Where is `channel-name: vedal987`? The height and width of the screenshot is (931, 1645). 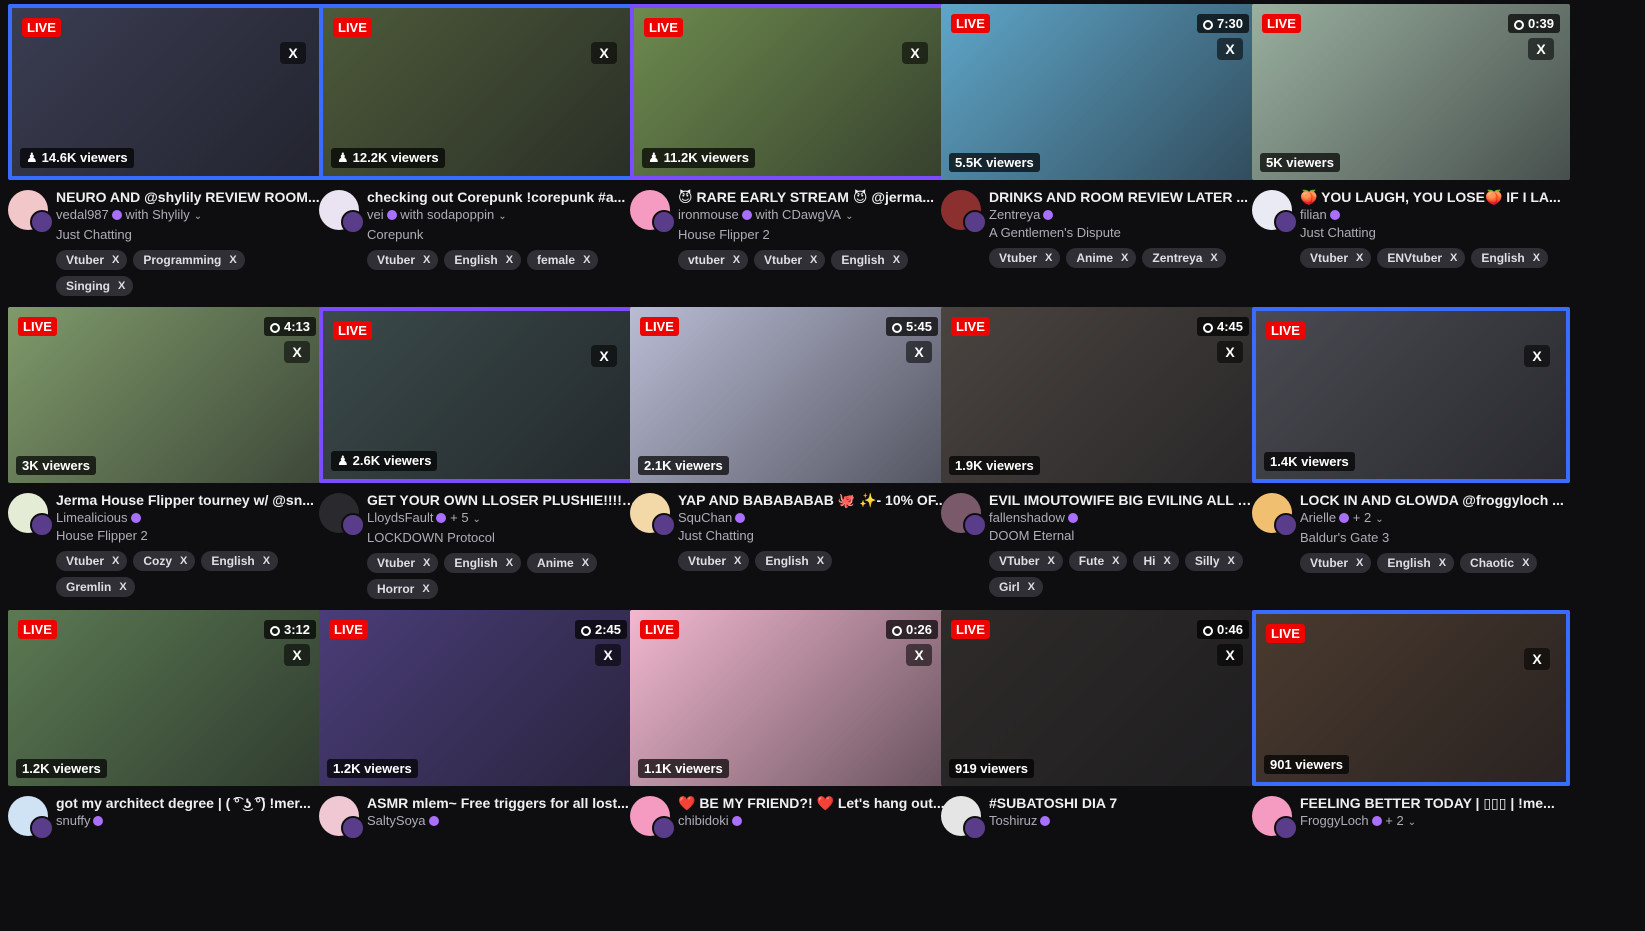 channel-name: vedal987 is located at coordinates (82, 214).